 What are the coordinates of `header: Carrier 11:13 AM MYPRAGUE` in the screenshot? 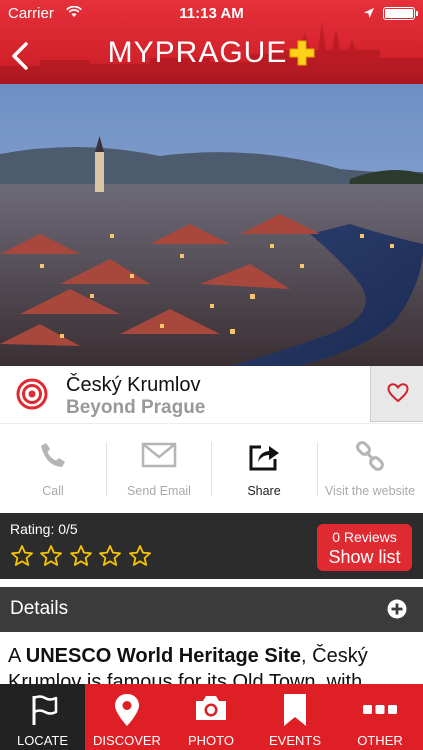 It's located at (211, 42).